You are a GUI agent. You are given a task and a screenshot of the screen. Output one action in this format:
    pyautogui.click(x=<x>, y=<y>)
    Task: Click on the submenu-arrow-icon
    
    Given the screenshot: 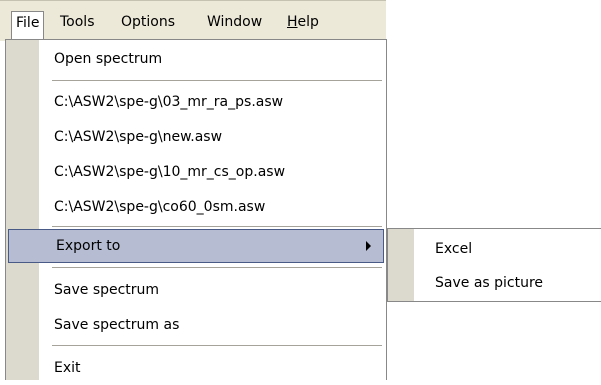 What is the action you would take?
    pyautogui.click(x=368, y=246)
    